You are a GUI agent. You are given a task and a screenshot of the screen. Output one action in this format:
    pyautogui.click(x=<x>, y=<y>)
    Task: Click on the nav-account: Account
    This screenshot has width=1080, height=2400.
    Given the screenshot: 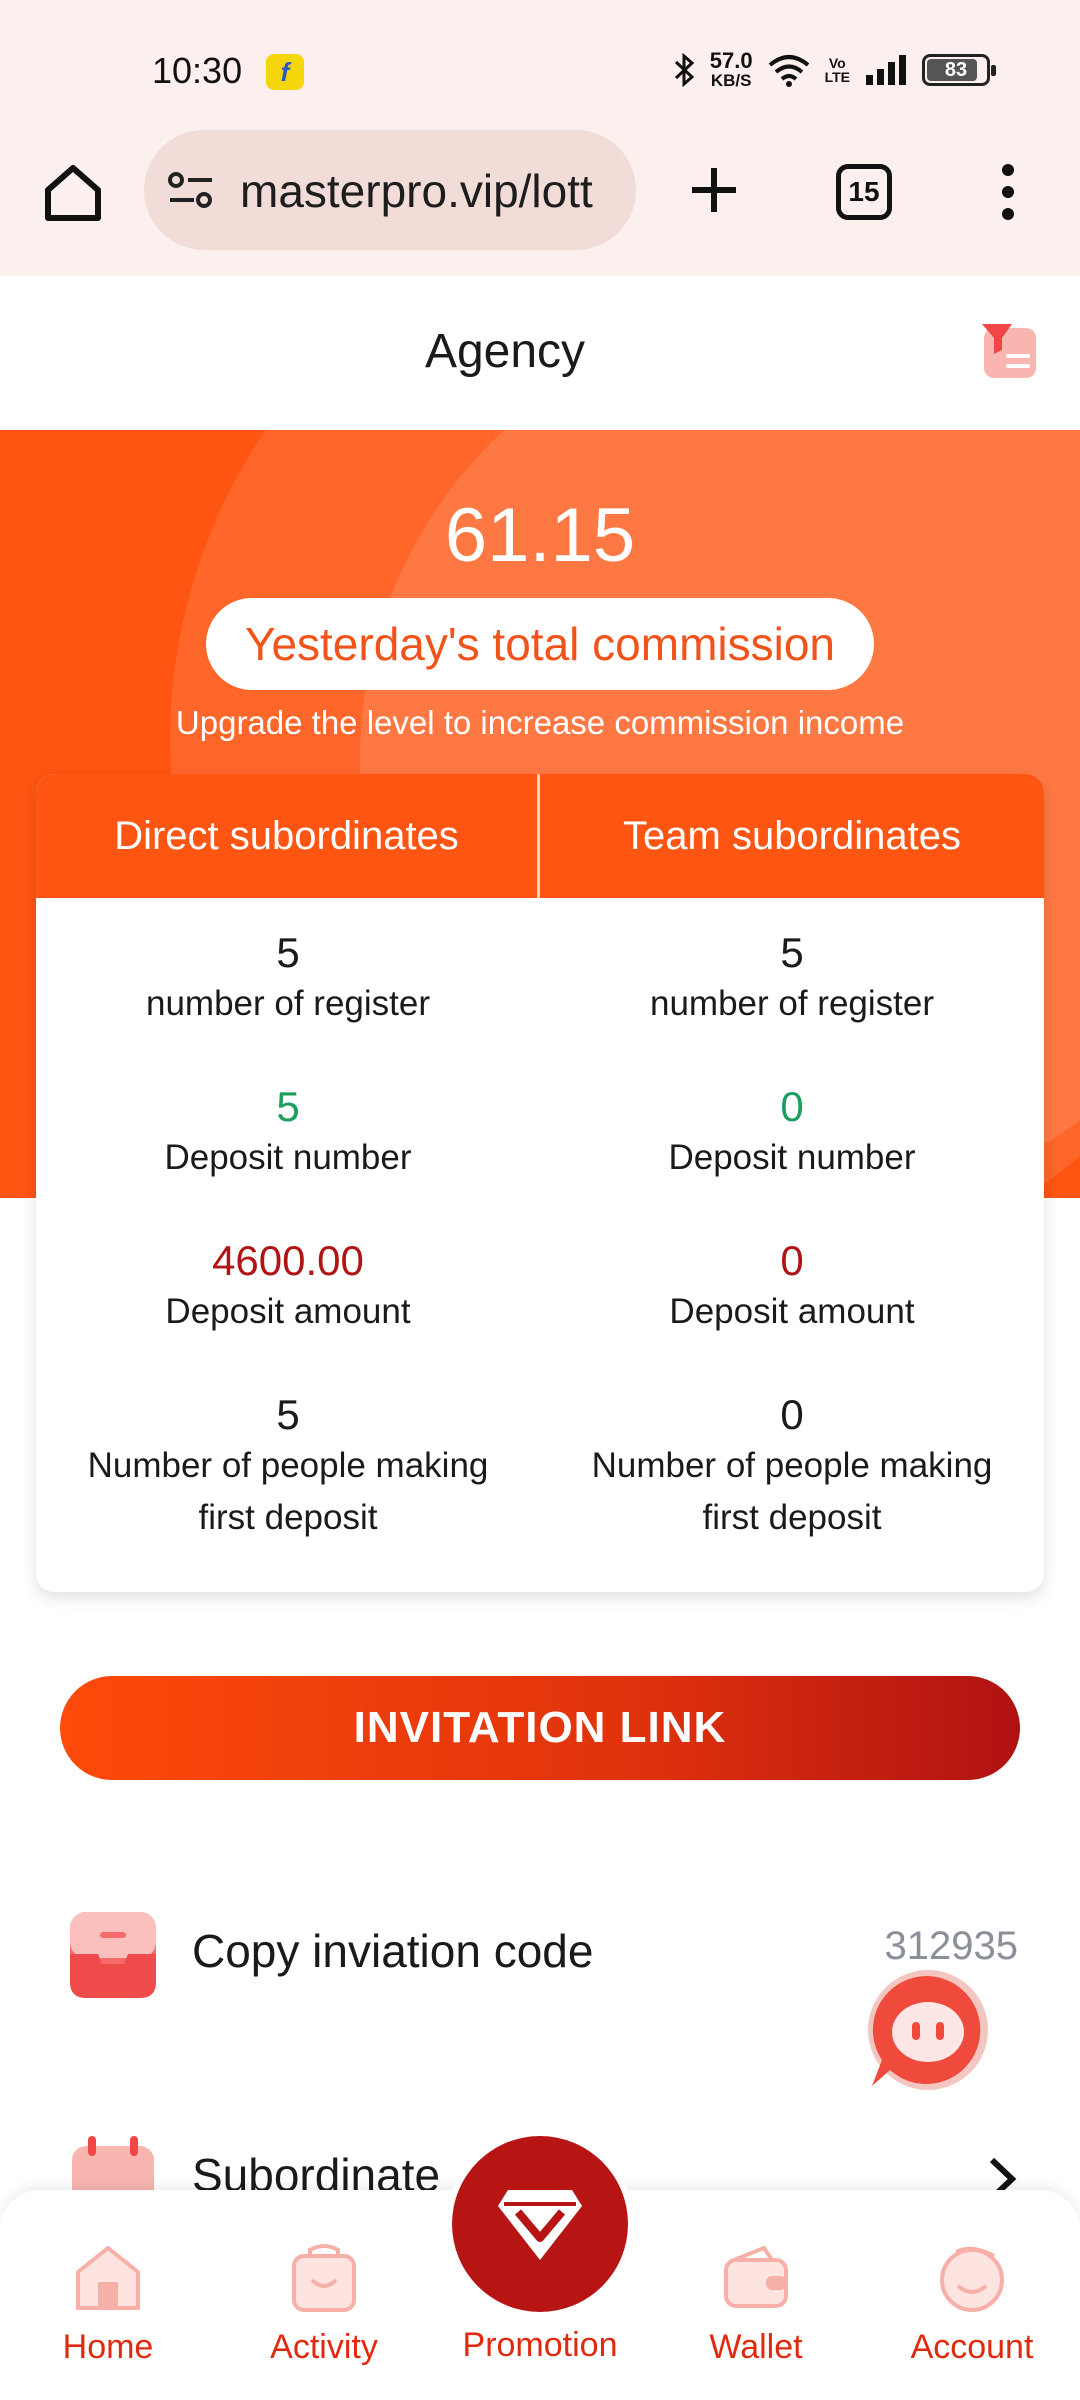 What is the action you would take?
    pyautogui.click(x=972, y=2295)
    